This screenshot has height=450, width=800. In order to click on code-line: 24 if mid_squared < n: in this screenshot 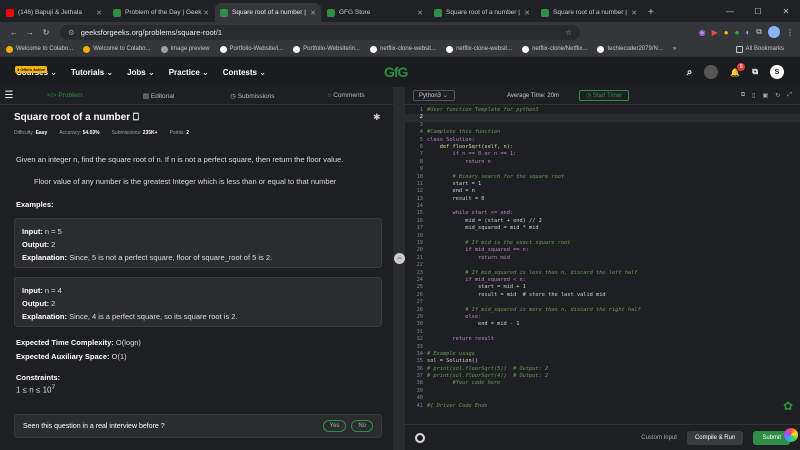, I will do `click(602, 280)`.